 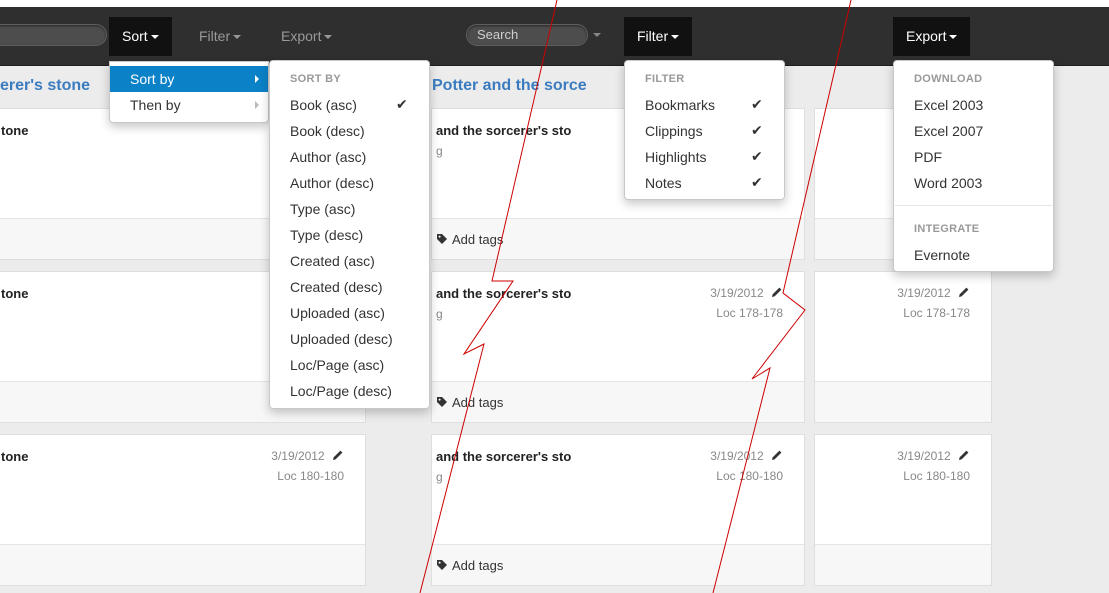 I want to click on filter-header: FILTER, so click(x=665, y=79).